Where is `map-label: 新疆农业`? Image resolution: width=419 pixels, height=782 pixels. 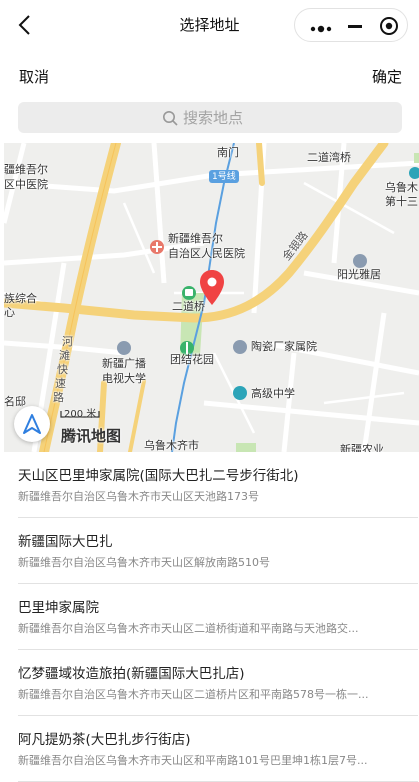
map-label: 新疆农业 is located at coordinates (362, 447).